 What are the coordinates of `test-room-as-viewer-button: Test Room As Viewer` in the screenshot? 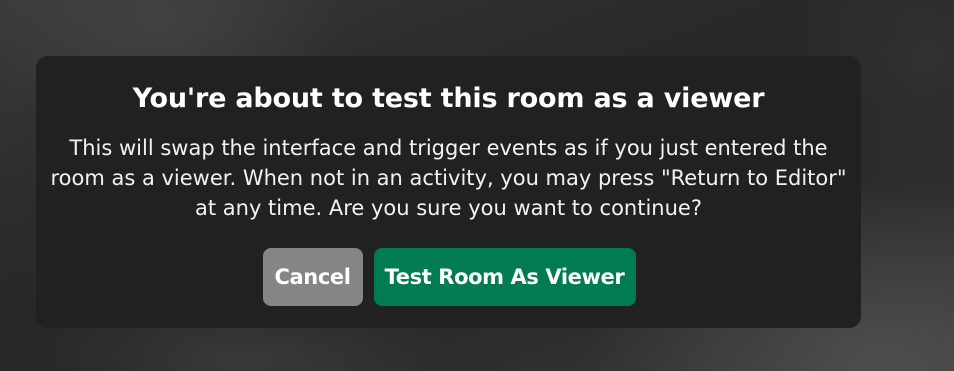 It's located at (504, 277).